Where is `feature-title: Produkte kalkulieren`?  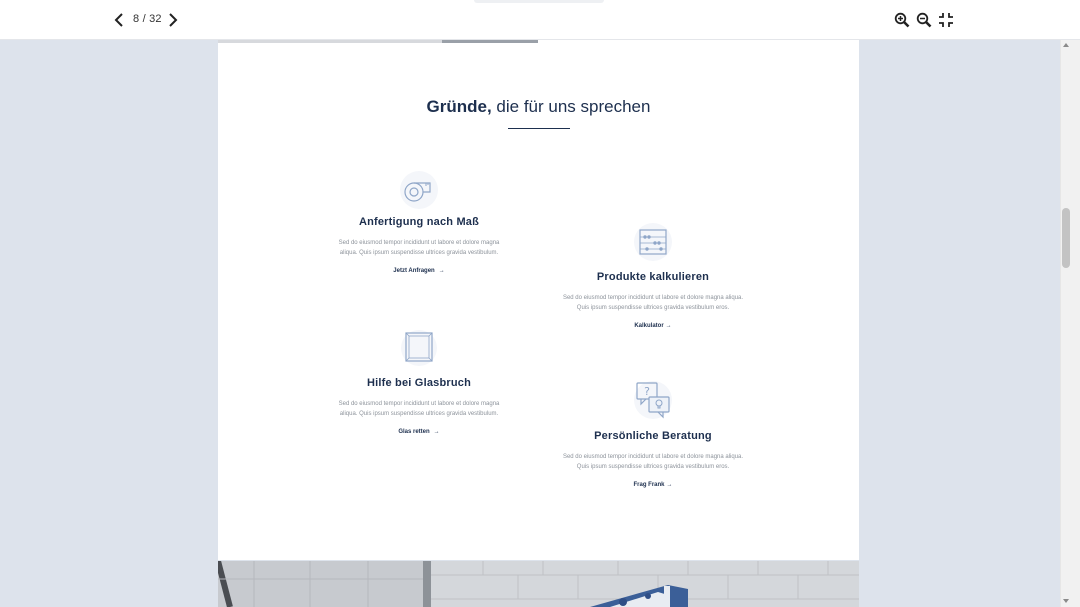
feature-title: Produkte kalkulieren is located at coordinates (653, 277).